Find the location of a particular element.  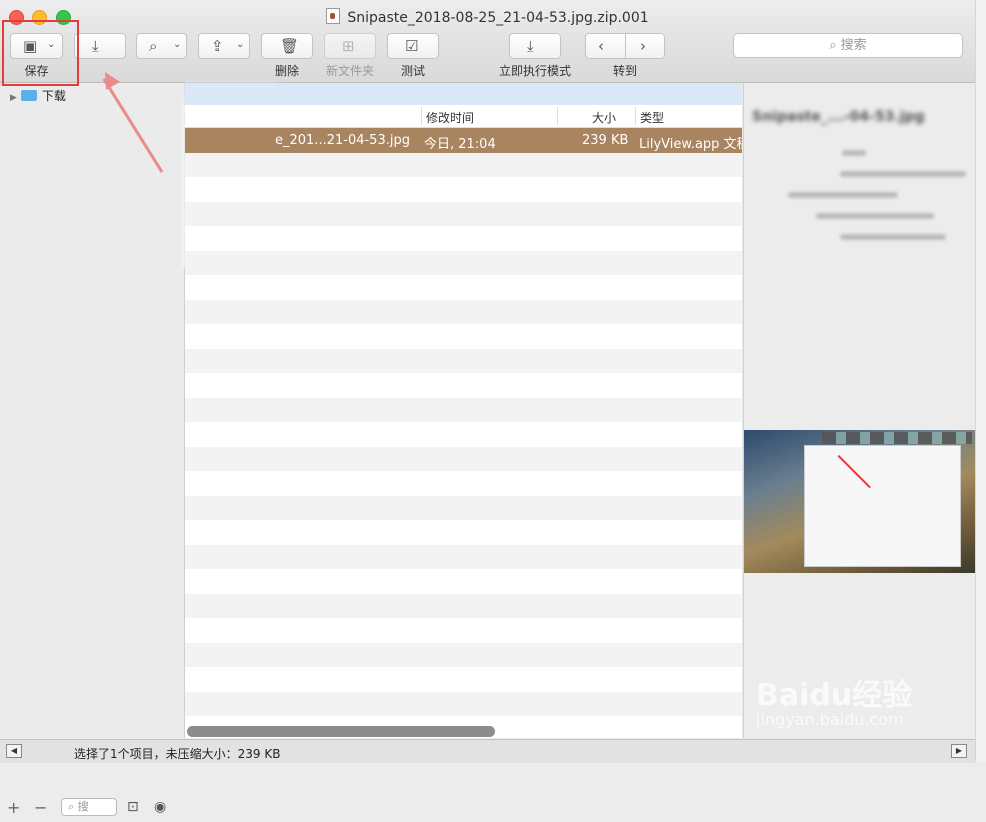

toggle-sidebar-button: ◀ is located at coordinates (14, 751).